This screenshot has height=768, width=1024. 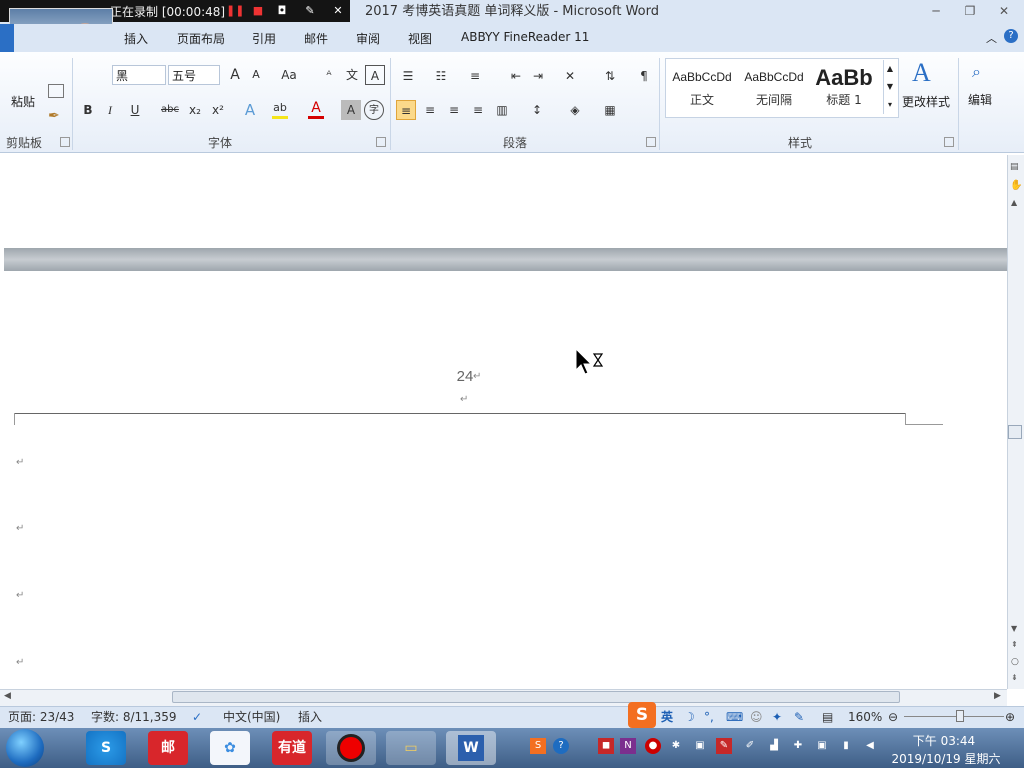 What do you see at coordinates (1015, 432) in the screenshot?
I see `vertical-scroll-thumb` at bounding box center [1015, 432].